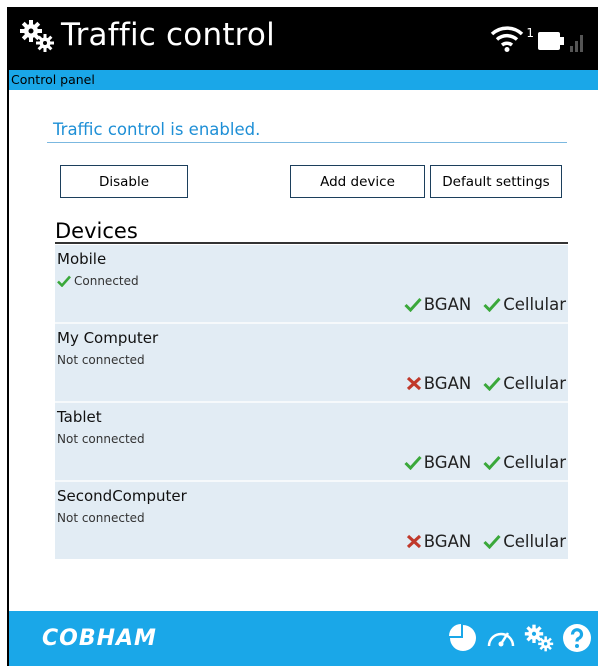 The image size is (598, 666). What do you see at coordinates (311, 362) in the screenshot?
I see `device-row-my-computer: My Computer Not connected BGAN Cellular` at bounding box center [311, 362].